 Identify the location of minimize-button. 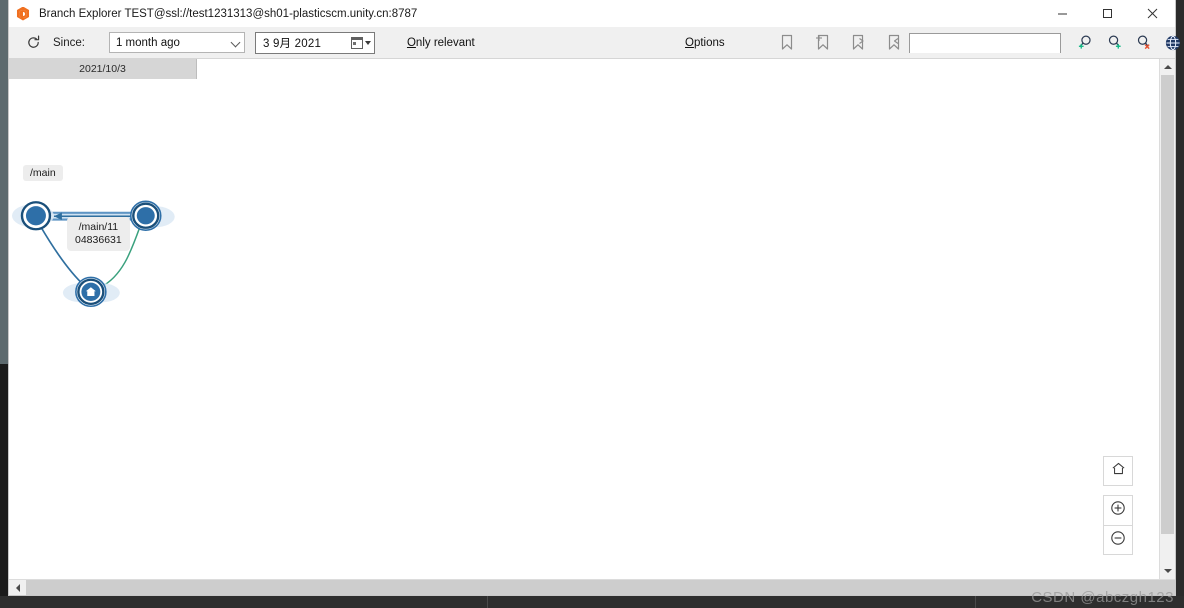
(1062, 13).